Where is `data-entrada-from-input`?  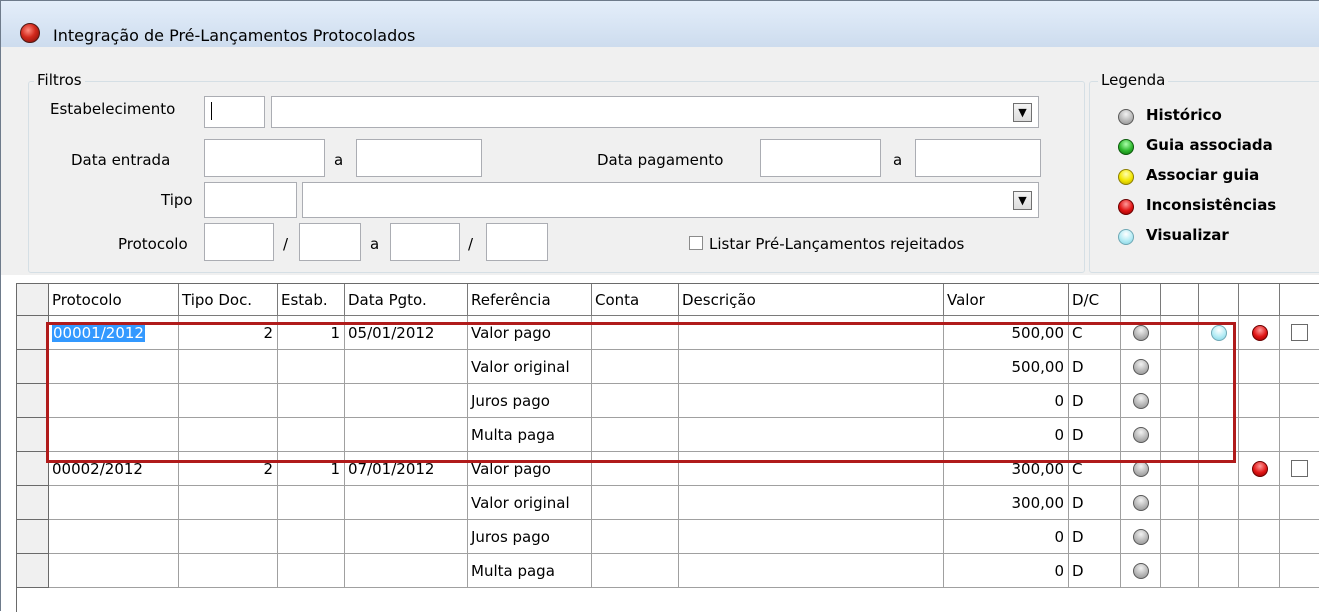
data-entrada-from-input is located at coordinates (264, 158).